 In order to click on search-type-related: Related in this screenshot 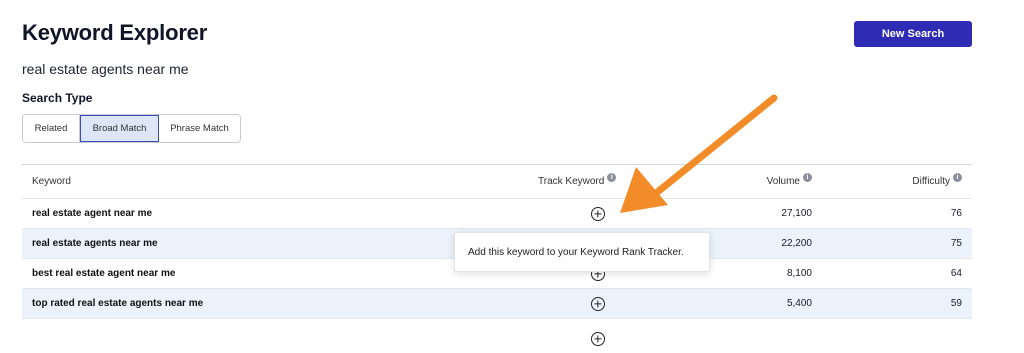, I will do `click(51, 128)`.